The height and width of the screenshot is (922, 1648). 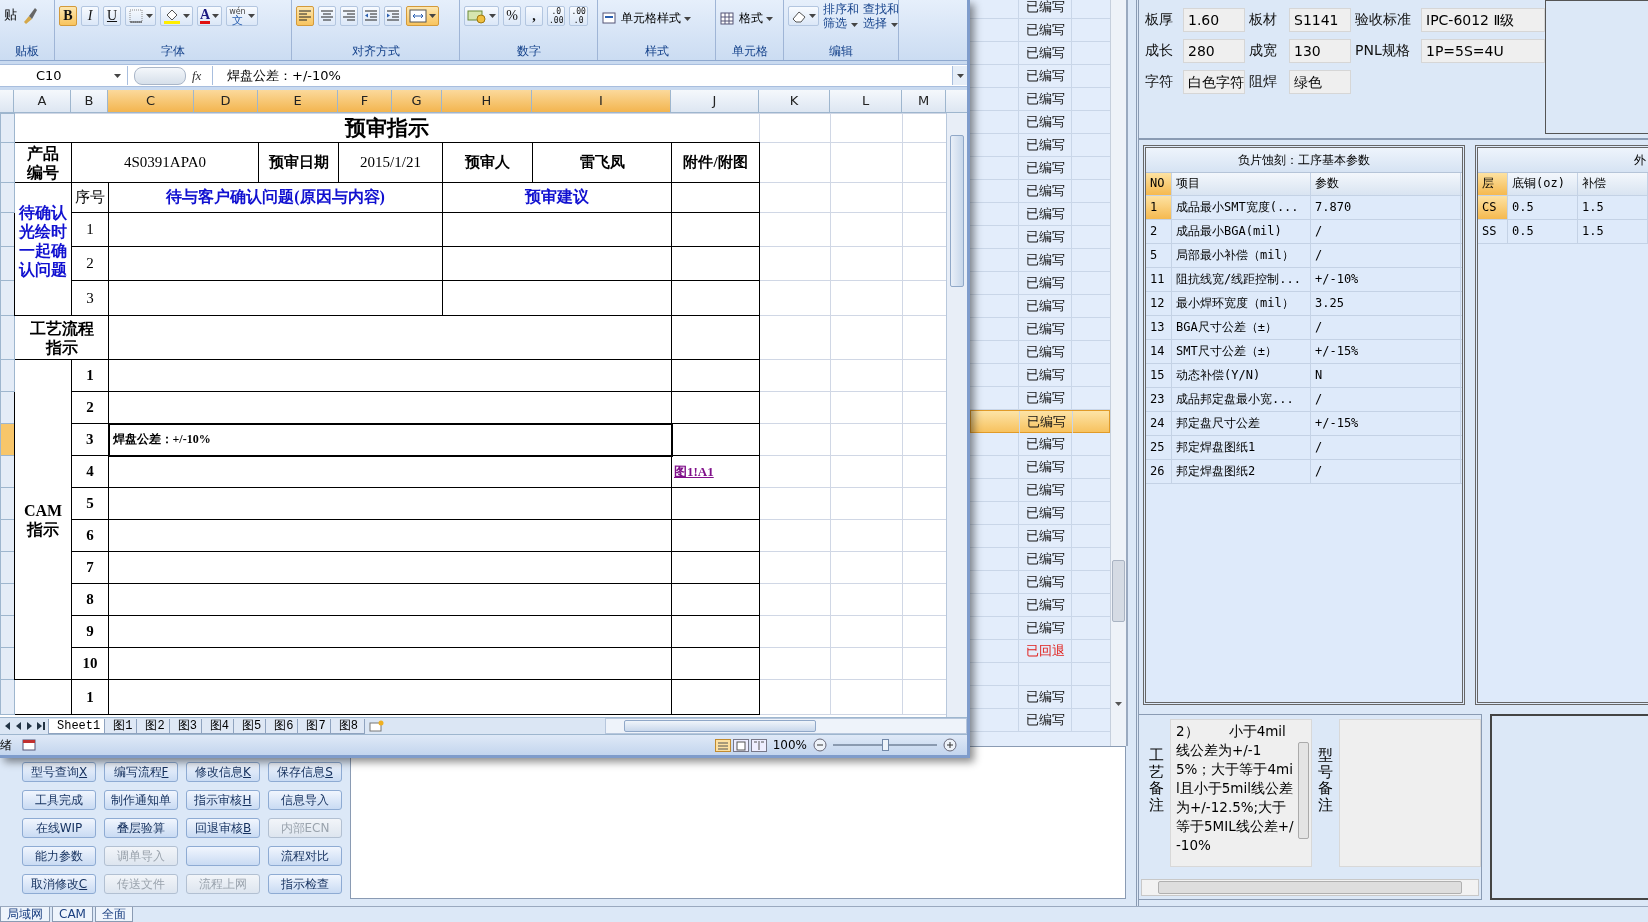 What do you see at coordinates (1483, 51) in the screenshot?
I see `text-field: 1P=5S=4U` at bounding box center [1483, 51].